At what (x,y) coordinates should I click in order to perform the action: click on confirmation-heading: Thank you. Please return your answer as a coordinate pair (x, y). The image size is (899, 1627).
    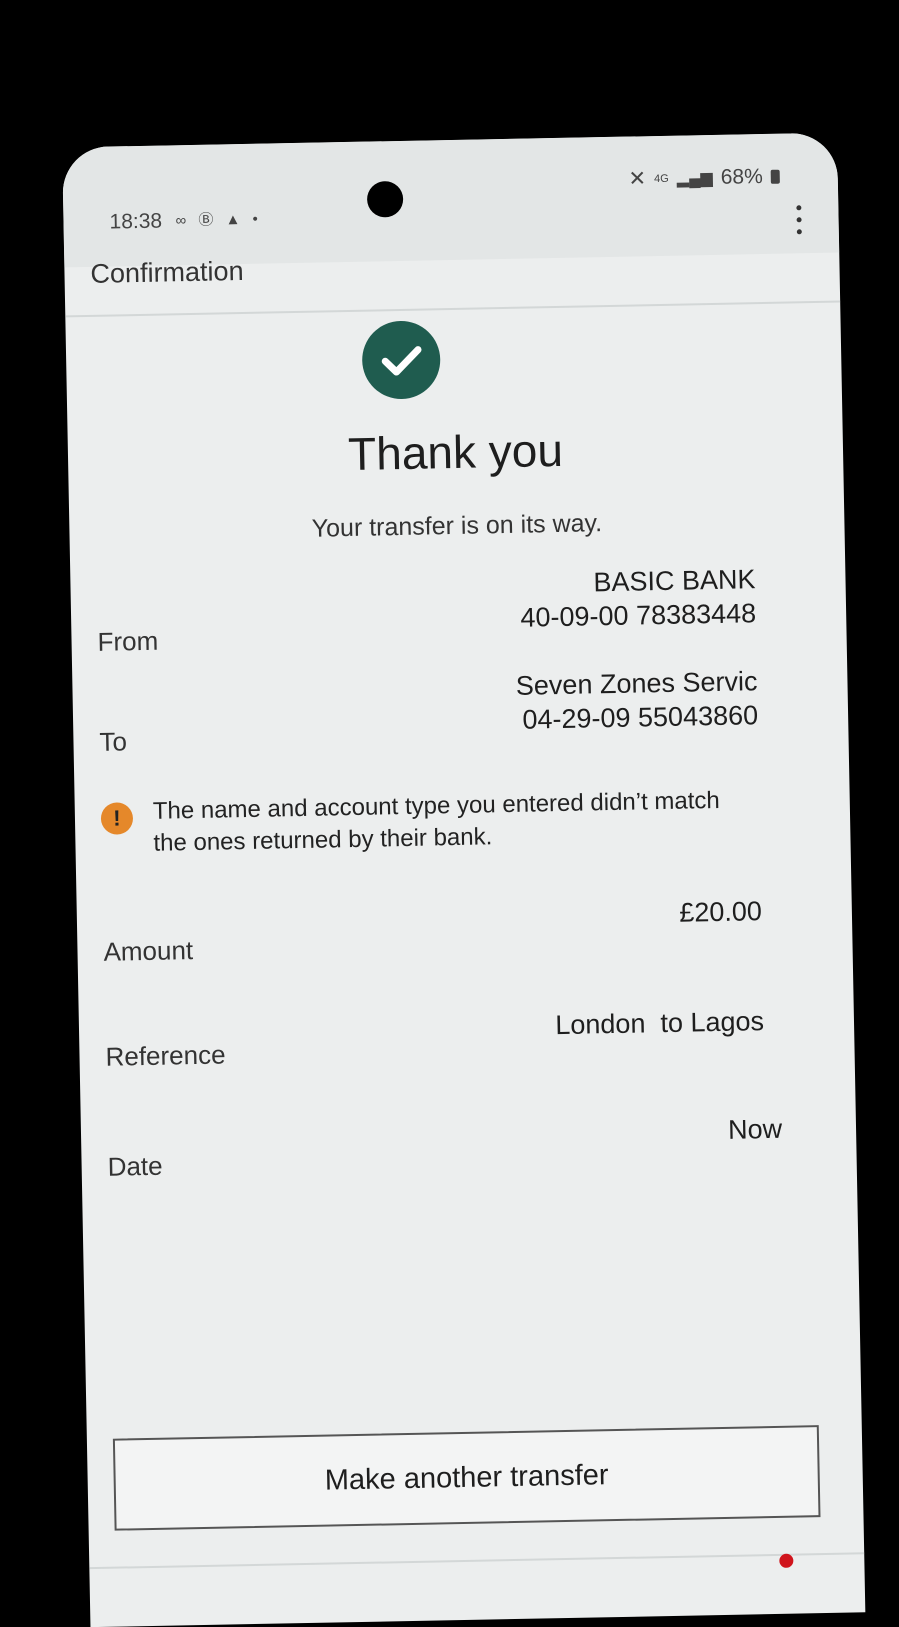
    Looking at the image, I should click on (455, 451).